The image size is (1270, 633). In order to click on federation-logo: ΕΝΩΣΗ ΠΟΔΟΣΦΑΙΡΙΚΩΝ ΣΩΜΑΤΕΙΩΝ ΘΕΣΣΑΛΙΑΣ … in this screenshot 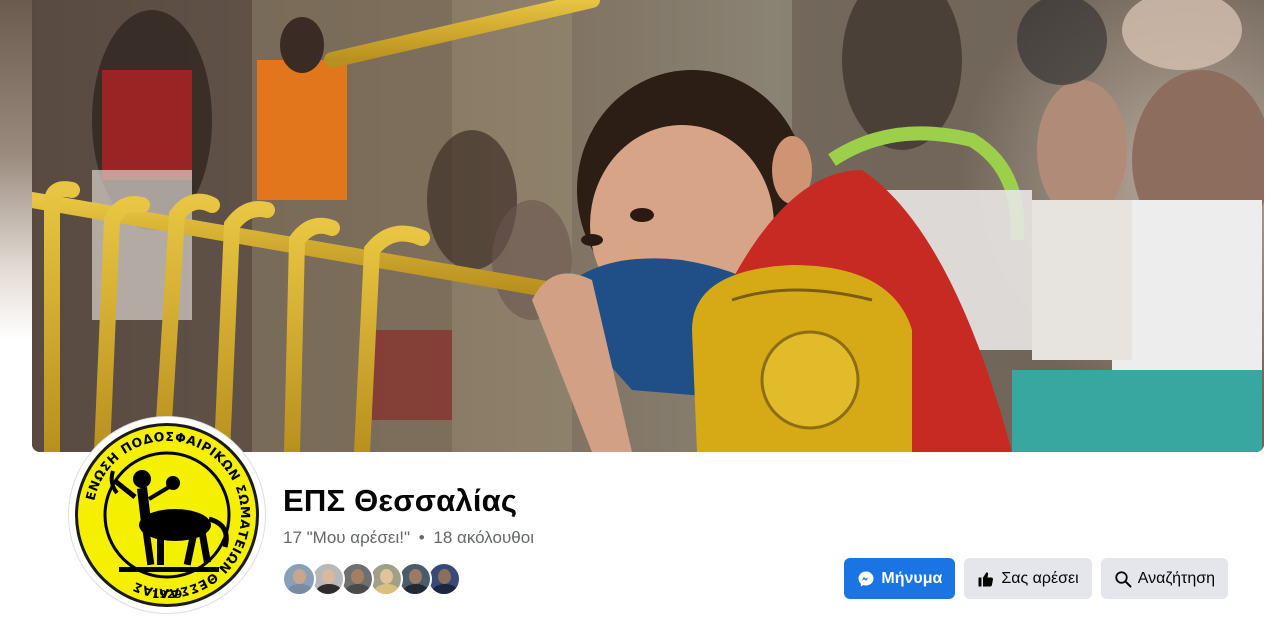, I will do `click(167, 515)`.